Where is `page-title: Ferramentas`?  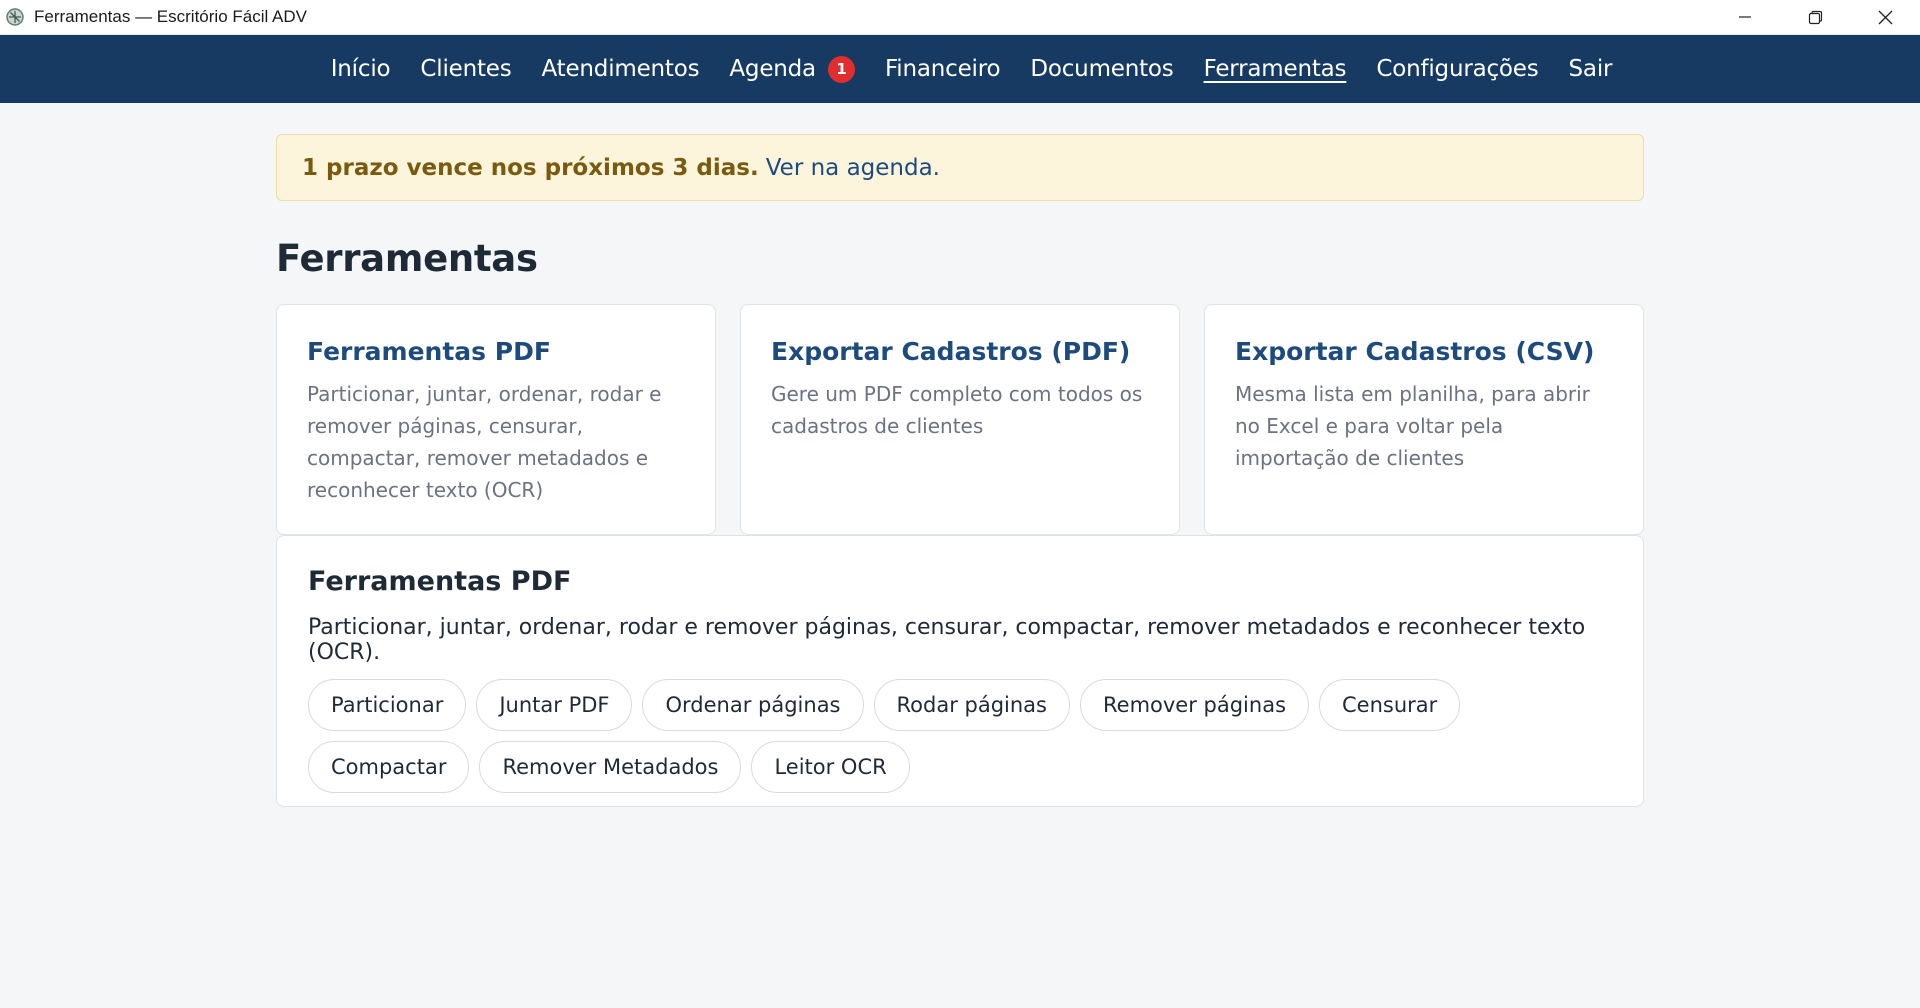 page-title: Ferramentas is located at coordinates (407, 258).